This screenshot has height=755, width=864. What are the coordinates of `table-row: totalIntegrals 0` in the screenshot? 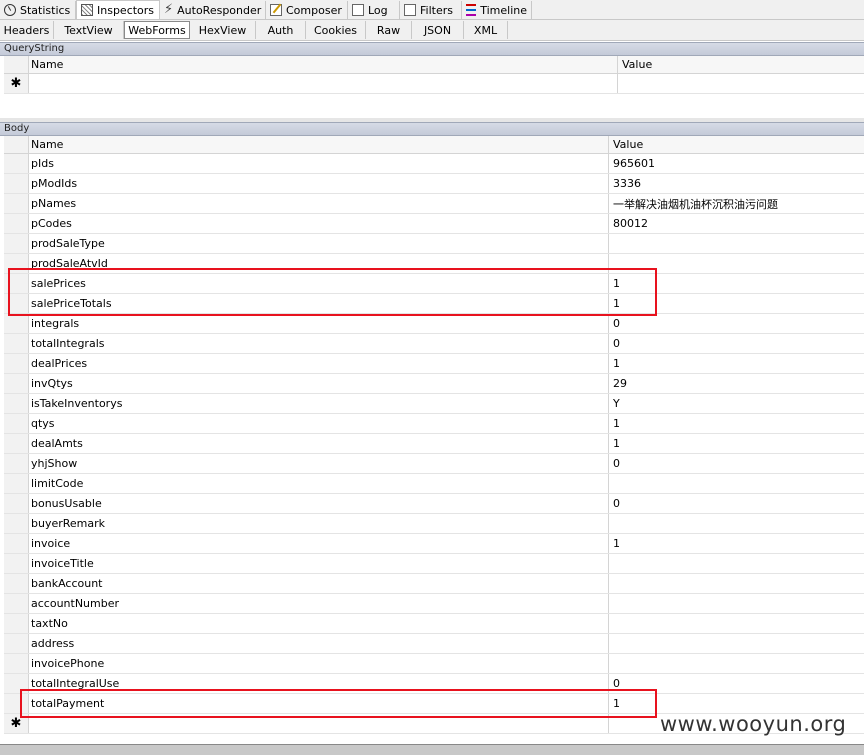 It's located at (434, 344).